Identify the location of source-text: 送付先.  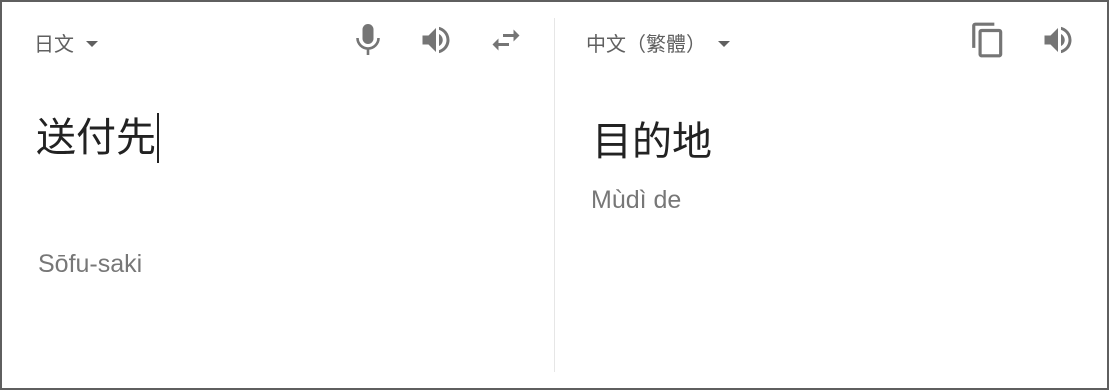
(96, 138).